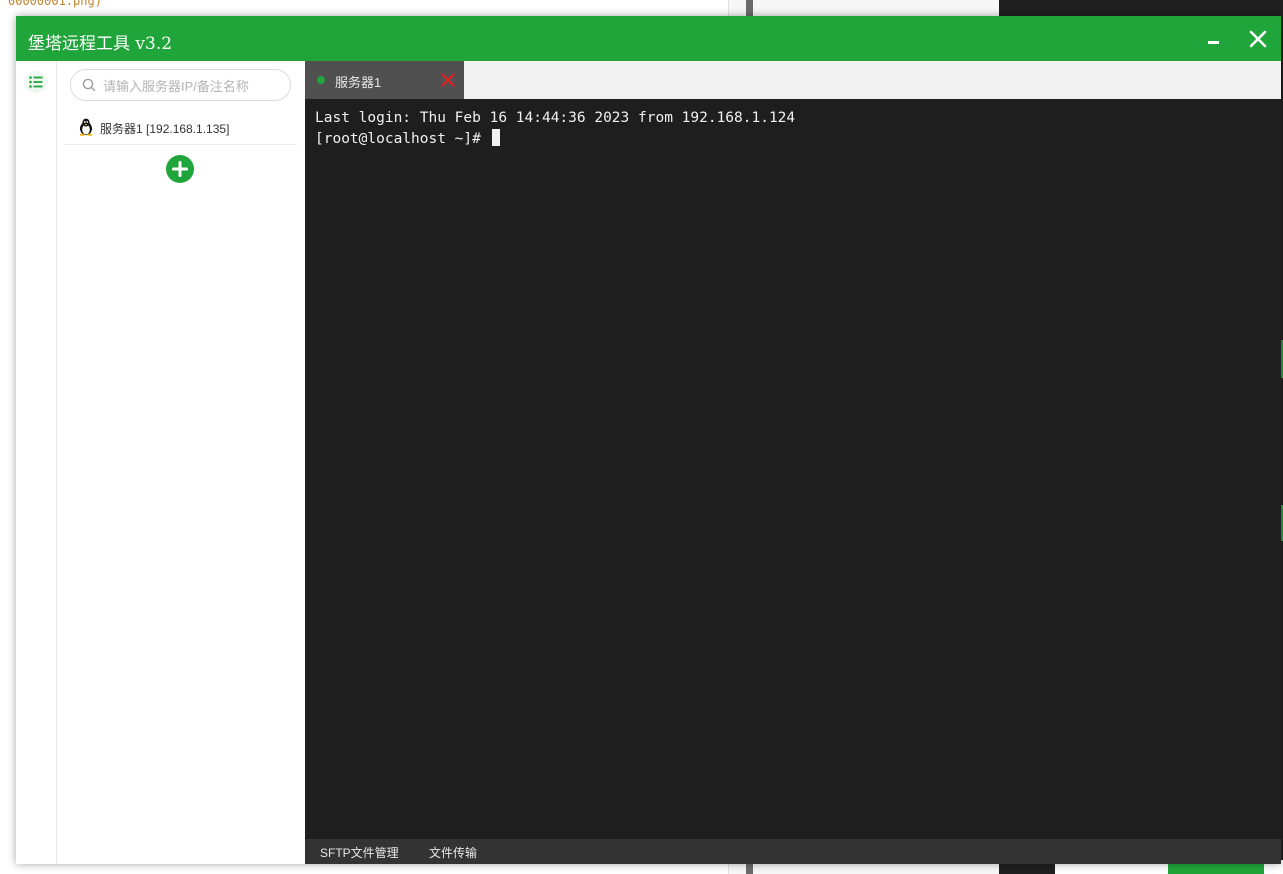 This screenshot has width=1283, height=874. I want to click on terminal-cursor, so click(495, 137).